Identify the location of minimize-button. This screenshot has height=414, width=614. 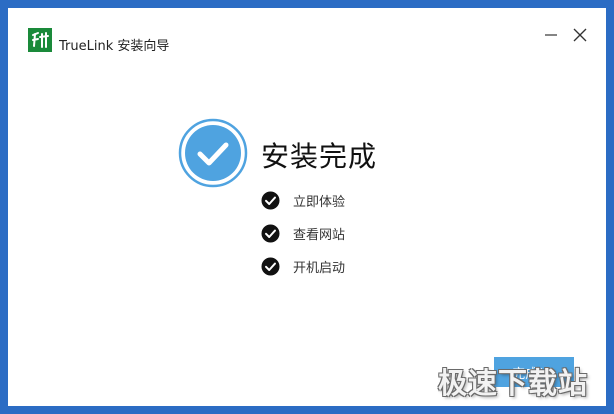
(551, 35).